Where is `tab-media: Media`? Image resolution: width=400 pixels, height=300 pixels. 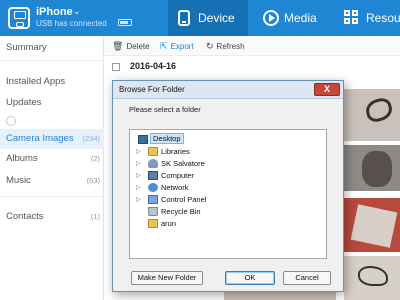 tab-media: Media is located at coordinates (289, 18).